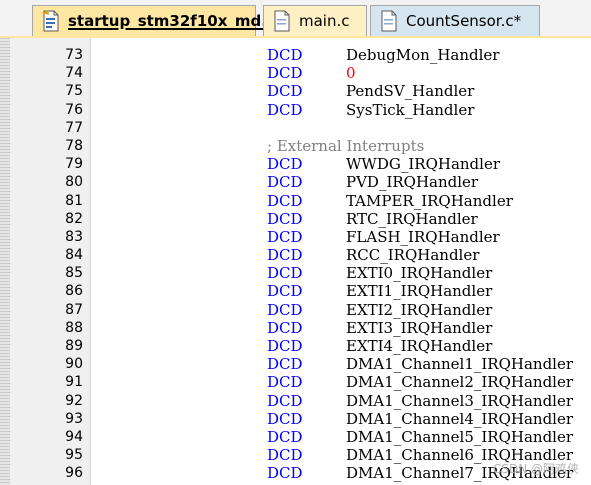 This screenshot has width=591, height=485. I want to click on code-line: 94 DCD DMA1_Channel5_IRQHandler, so click(295, 437).